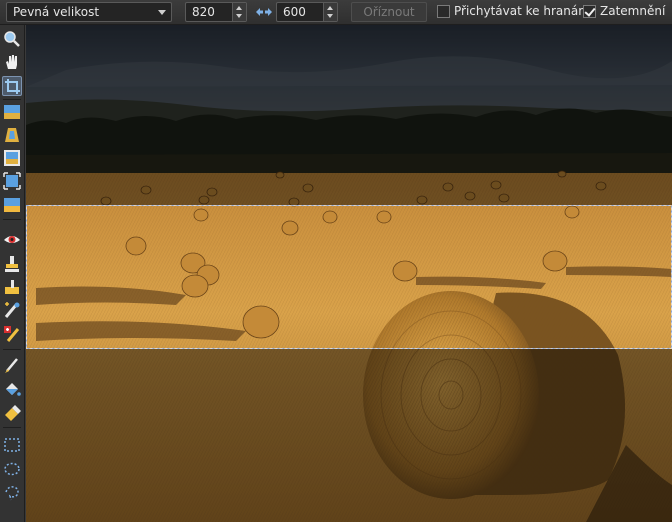  Describe the element at coordinates (633, 11) in the screenshot. I see `darken-label: Zatemnění` at that location.